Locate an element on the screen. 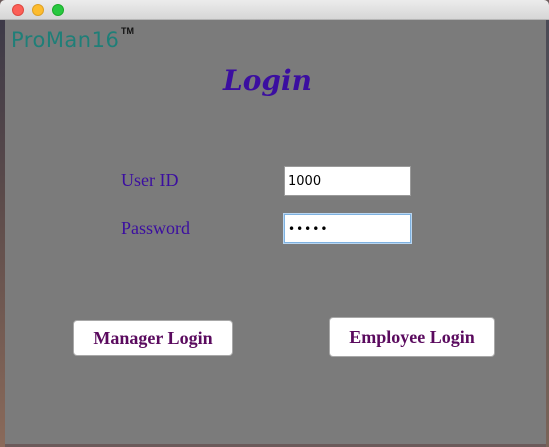 The image size is (549, 447). user-id-label: User ID is located at coordinates (150, 180).